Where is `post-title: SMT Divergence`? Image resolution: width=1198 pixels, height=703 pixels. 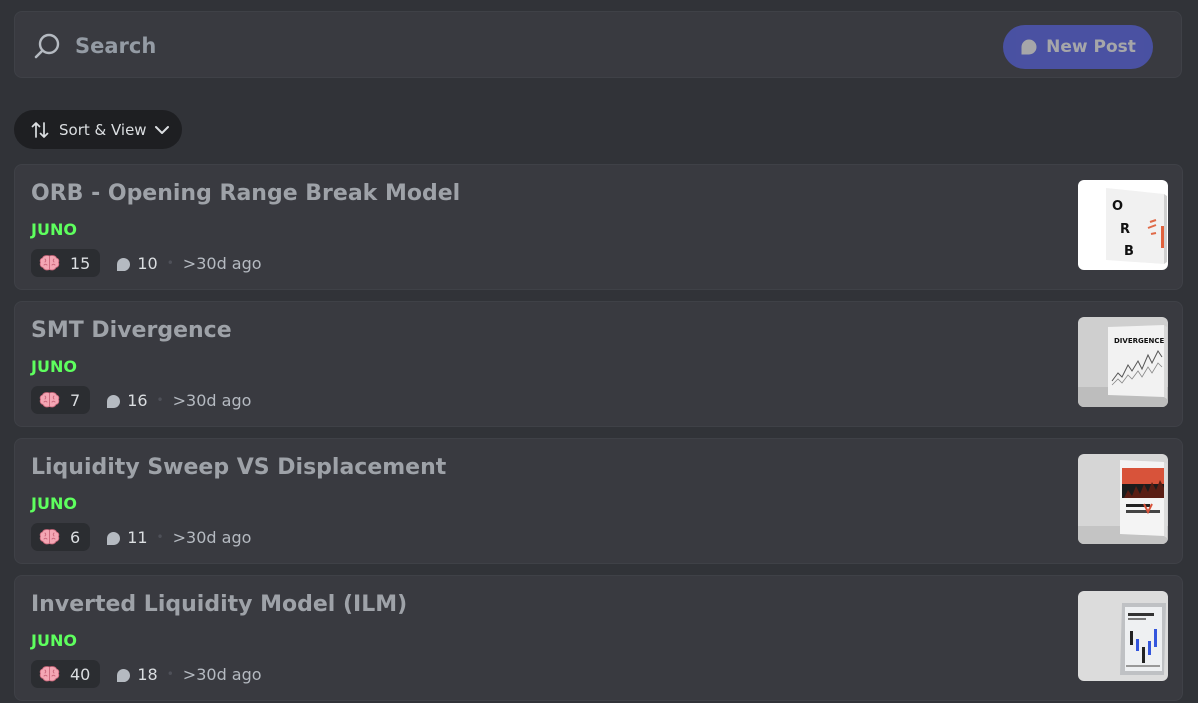
post-title: SMT Divergence is located at coordinates (131, 330).